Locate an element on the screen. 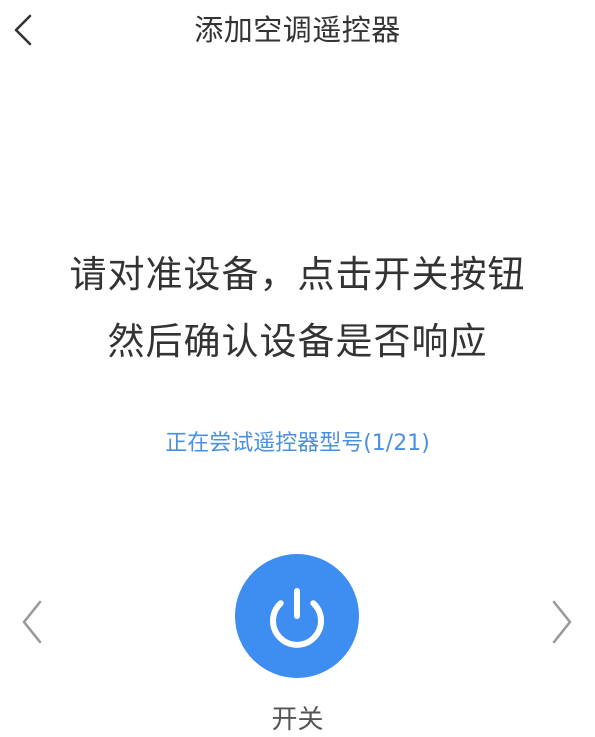  previous-model-button is located at coordinates (32, 622).